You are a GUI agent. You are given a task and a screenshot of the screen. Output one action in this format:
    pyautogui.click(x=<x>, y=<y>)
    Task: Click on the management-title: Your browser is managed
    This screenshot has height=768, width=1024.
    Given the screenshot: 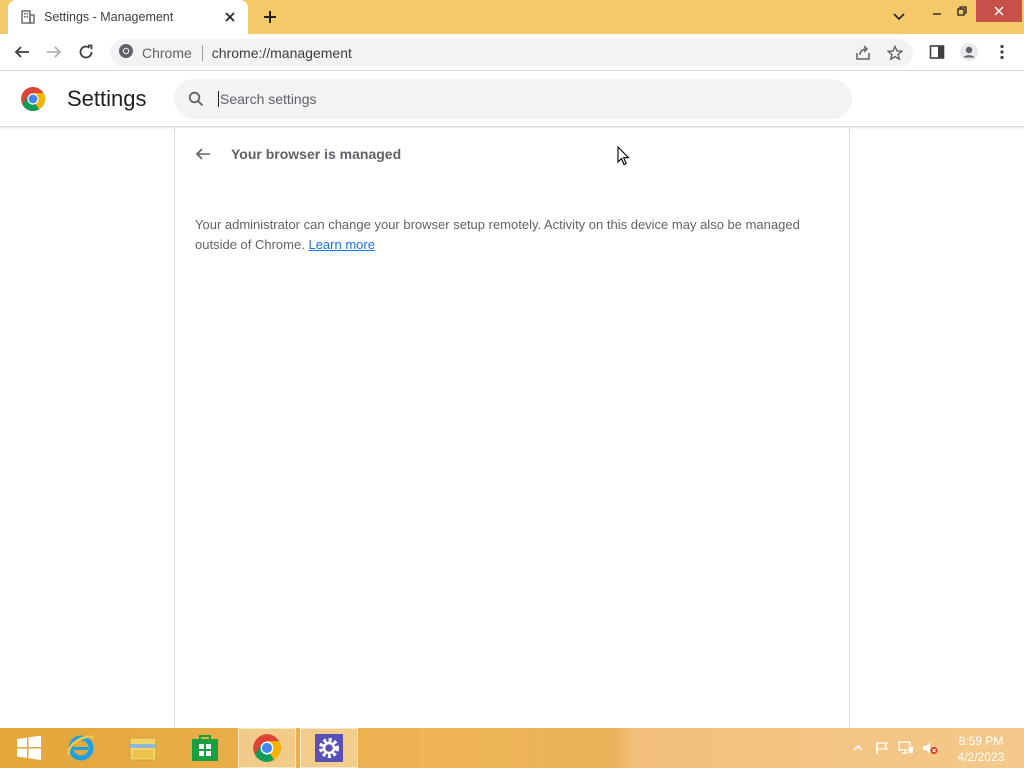 What is the action you would take?
    pyautogui.click(x=316, y=154)
    